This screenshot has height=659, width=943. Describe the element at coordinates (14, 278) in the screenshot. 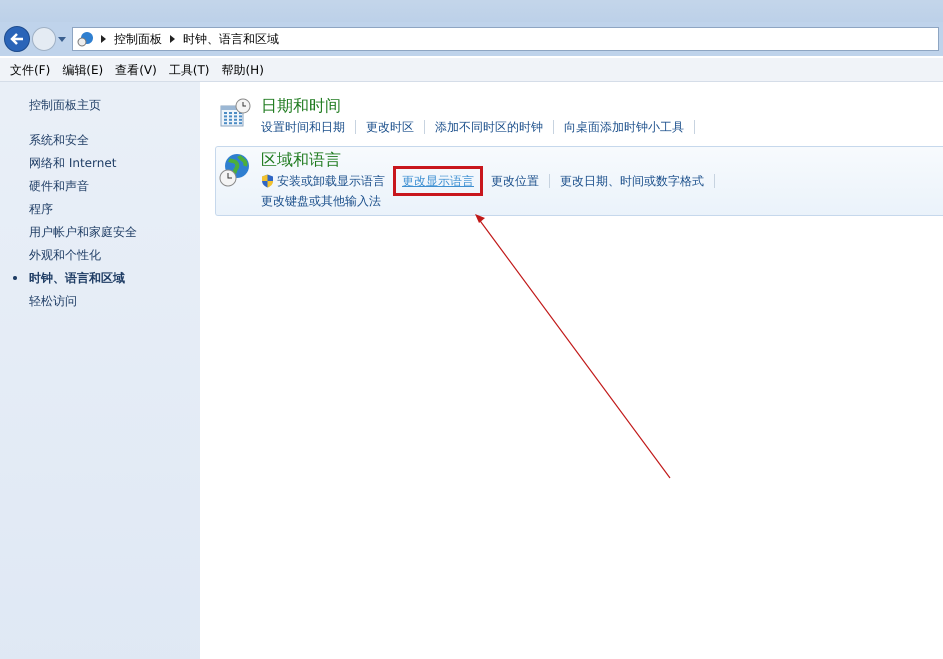

I see `bullet-icon` at that location.